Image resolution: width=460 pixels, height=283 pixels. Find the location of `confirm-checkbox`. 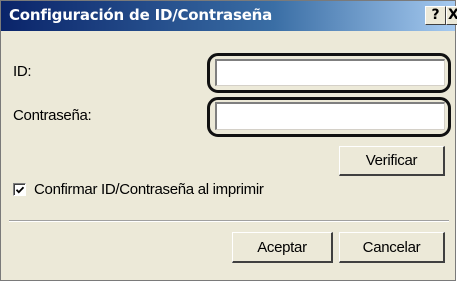

confirm-checkbox is located at coordinates (19, 189).